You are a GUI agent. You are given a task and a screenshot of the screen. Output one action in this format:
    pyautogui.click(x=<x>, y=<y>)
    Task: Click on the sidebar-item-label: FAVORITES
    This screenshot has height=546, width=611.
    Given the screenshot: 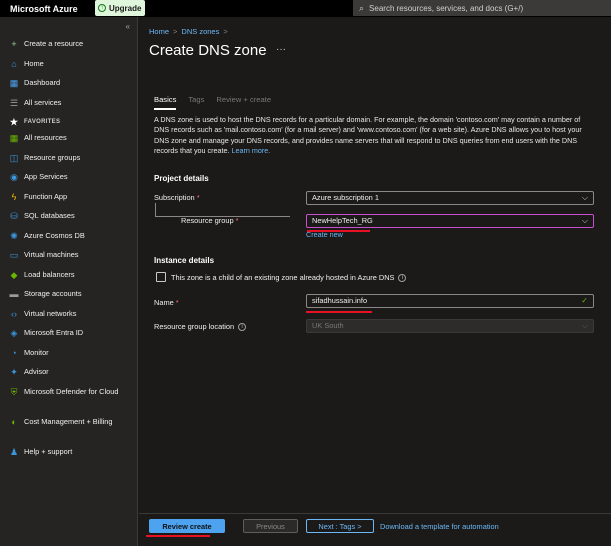 What is the action you would take?
    pyautogui.click(x=42, y=122)
    